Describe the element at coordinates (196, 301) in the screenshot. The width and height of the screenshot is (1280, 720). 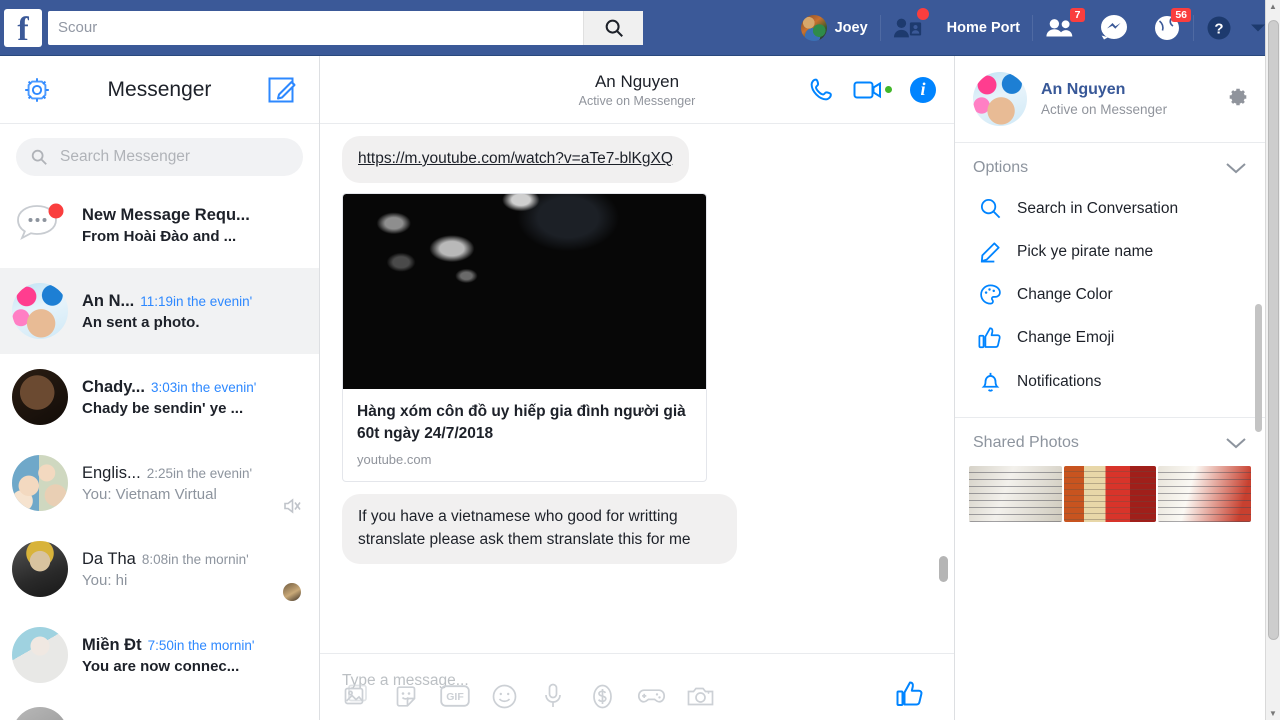
I see `conversation-time: 11:19in the evenin'` at that location.